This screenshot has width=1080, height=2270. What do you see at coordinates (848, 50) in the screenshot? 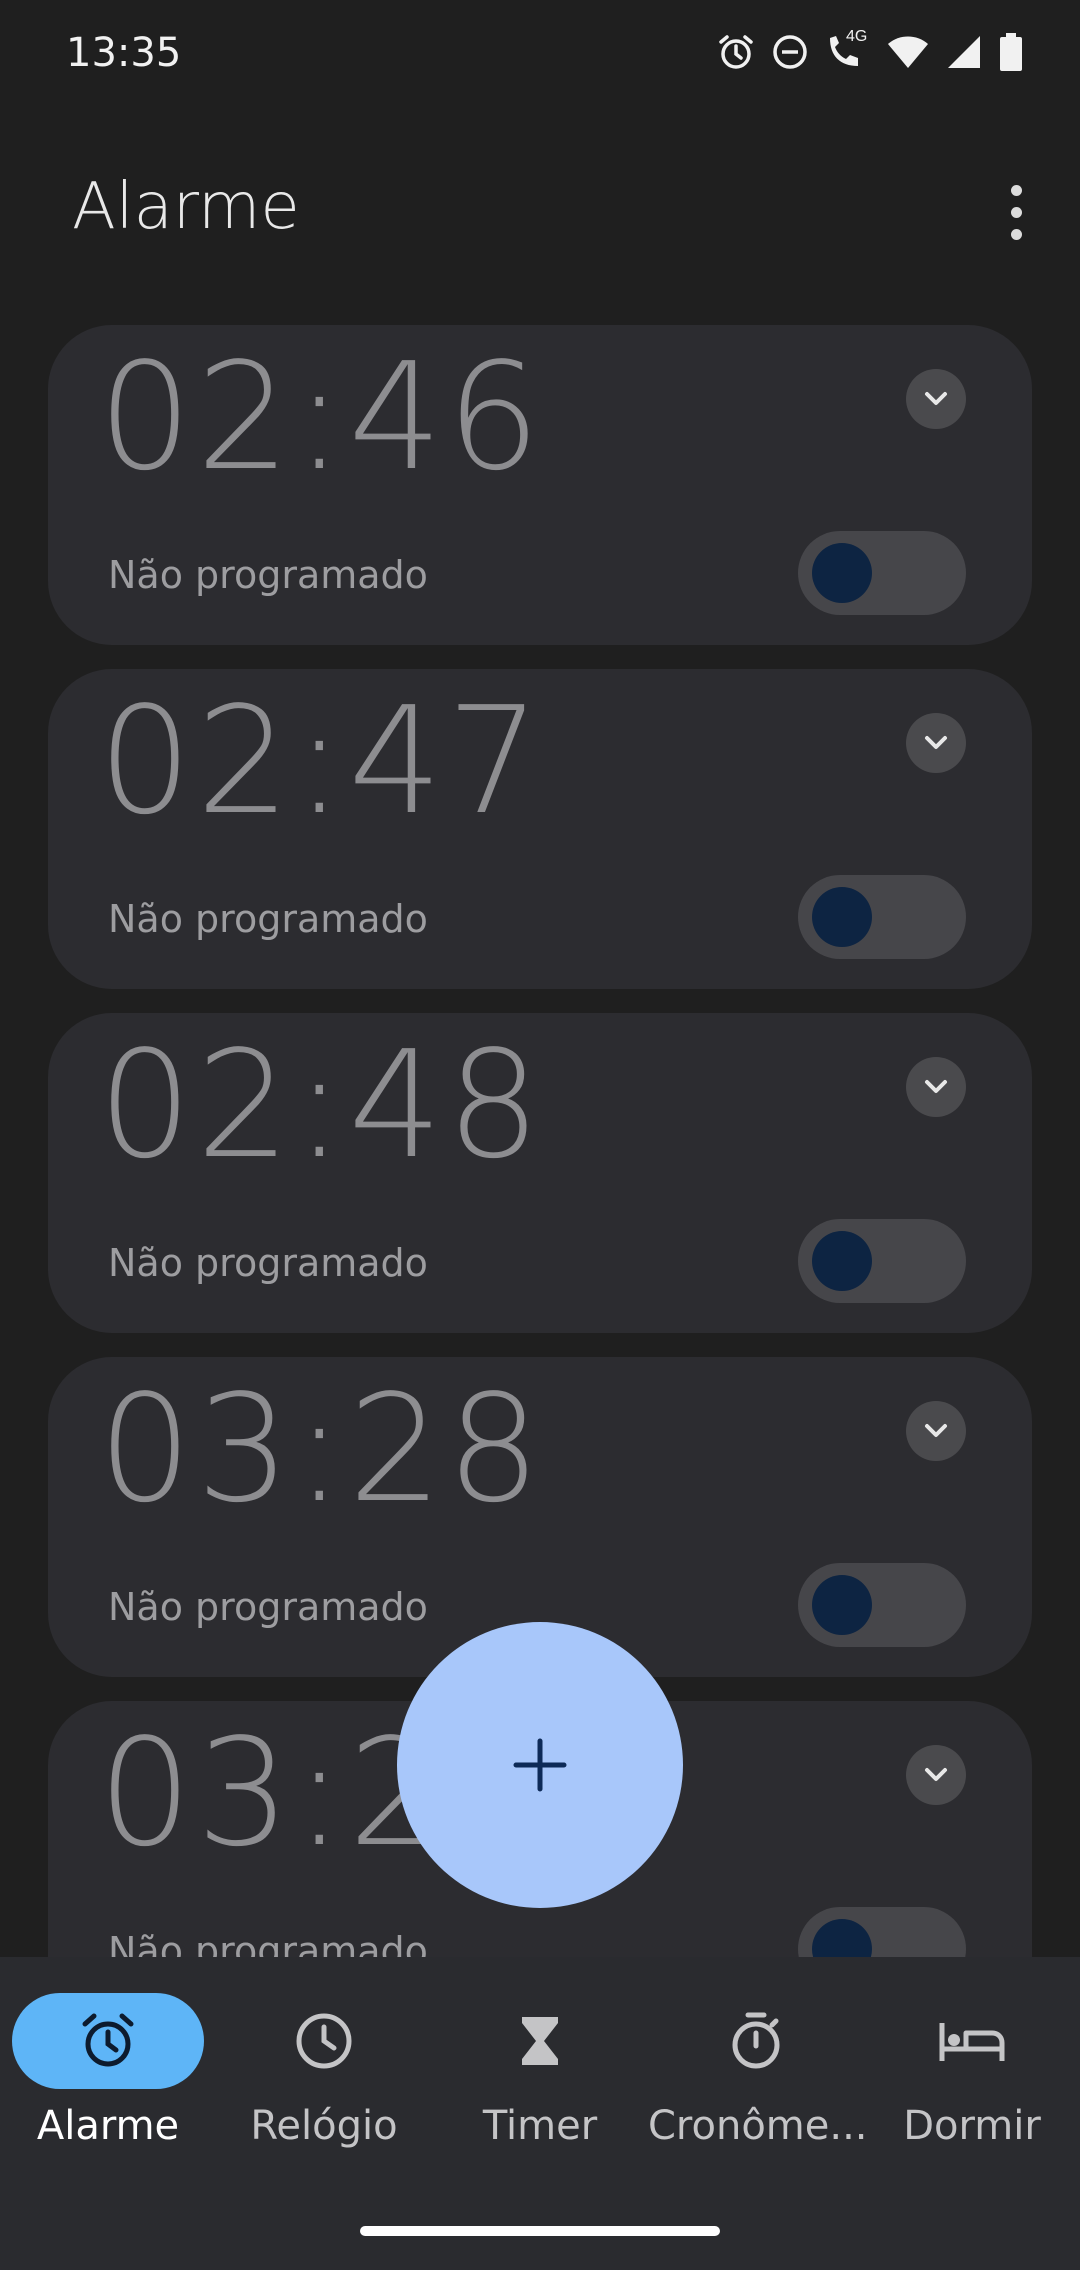
I see `wifi-calling-icon: 4G` at bounding box center [848, 50].